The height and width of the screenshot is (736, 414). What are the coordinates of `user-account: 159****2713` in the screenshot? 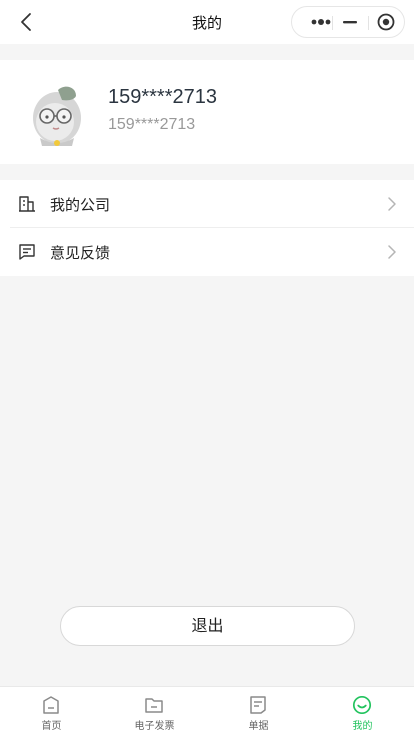 It's located at (152, 124).